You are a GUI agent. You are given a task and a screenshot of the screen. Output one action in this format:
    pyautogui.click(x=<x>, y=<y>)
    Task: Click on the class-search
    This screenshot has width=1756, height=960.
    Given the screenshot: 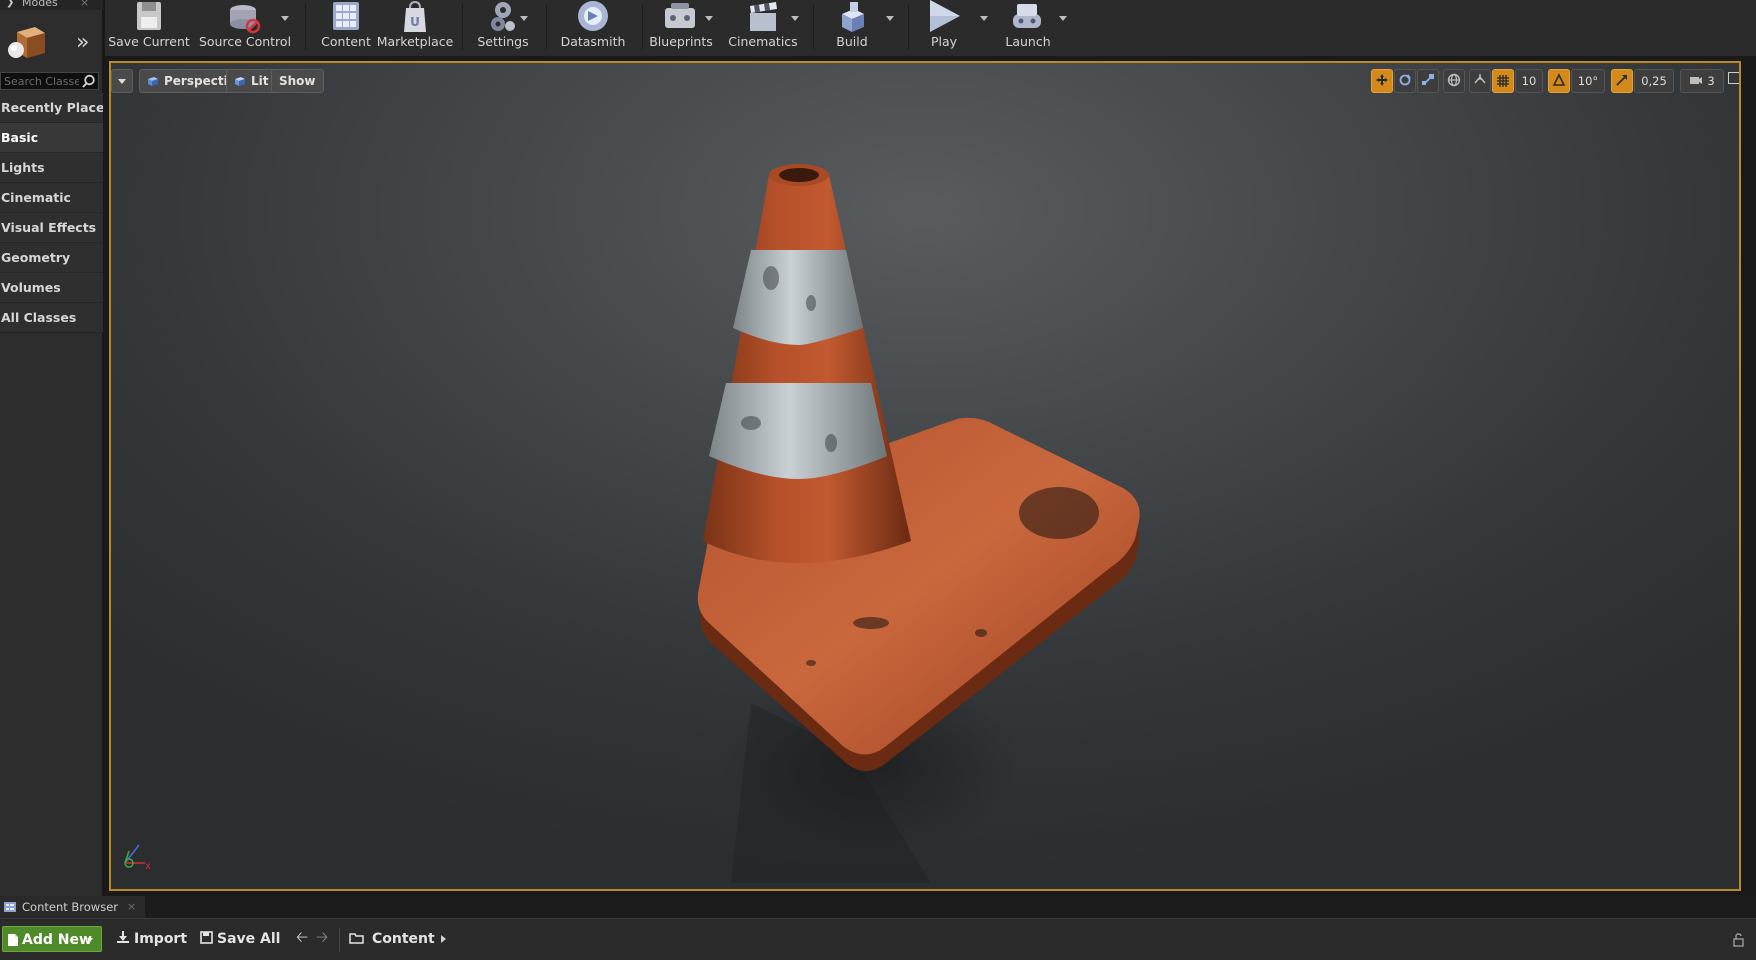 What is the action you would take?
    pyautogui.click(x=49, y=81)
    